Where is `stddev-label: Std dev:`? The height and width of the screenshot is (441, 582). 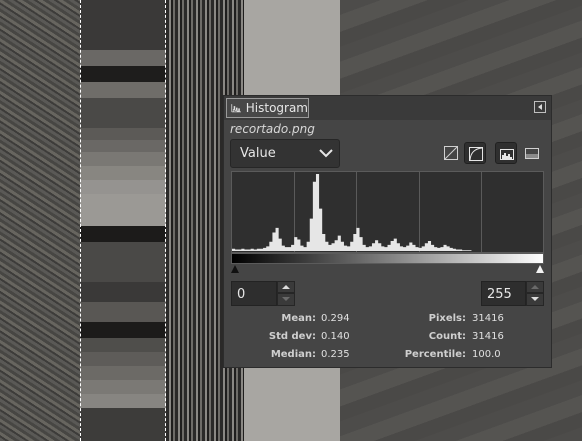
stddev-label: Std dev: is located at coordinates (292, 336).